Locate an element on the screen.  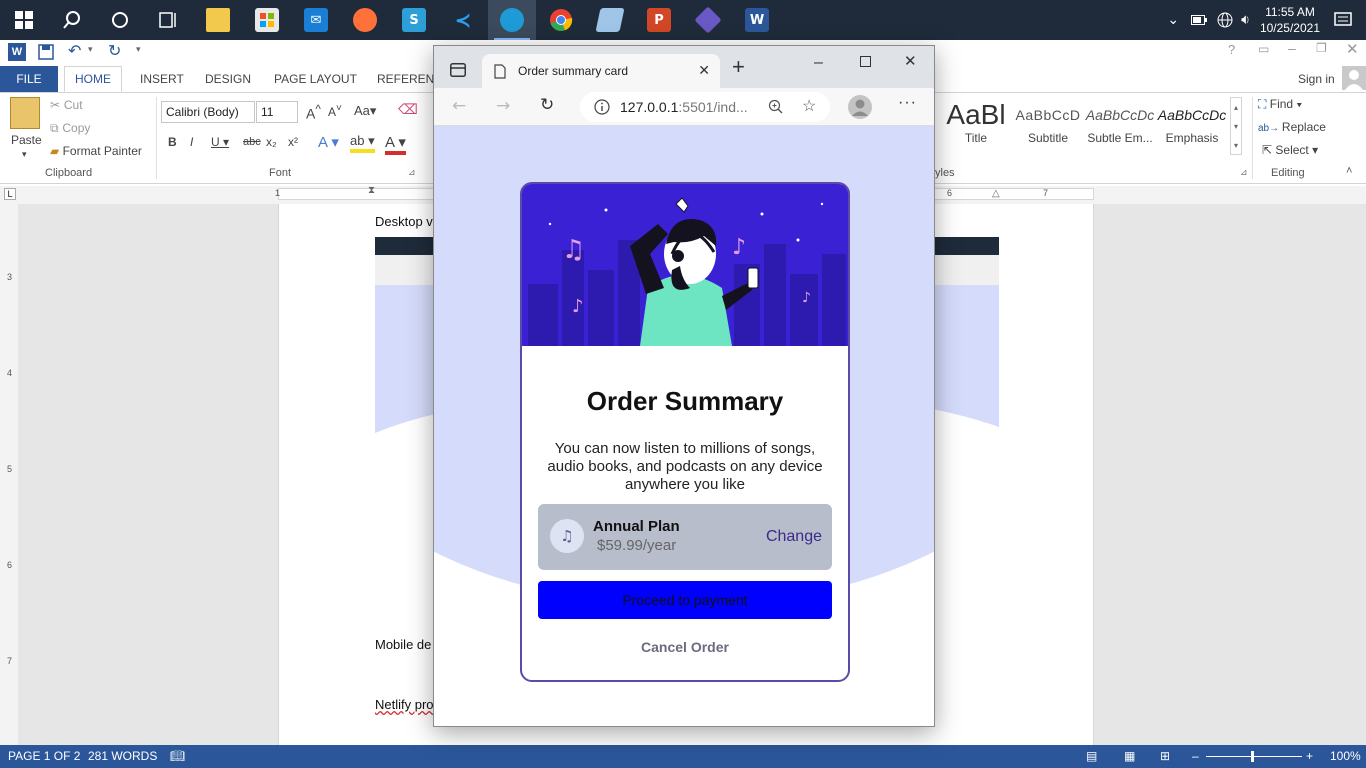
file-explorer-button is located at coordinates (218, 20).